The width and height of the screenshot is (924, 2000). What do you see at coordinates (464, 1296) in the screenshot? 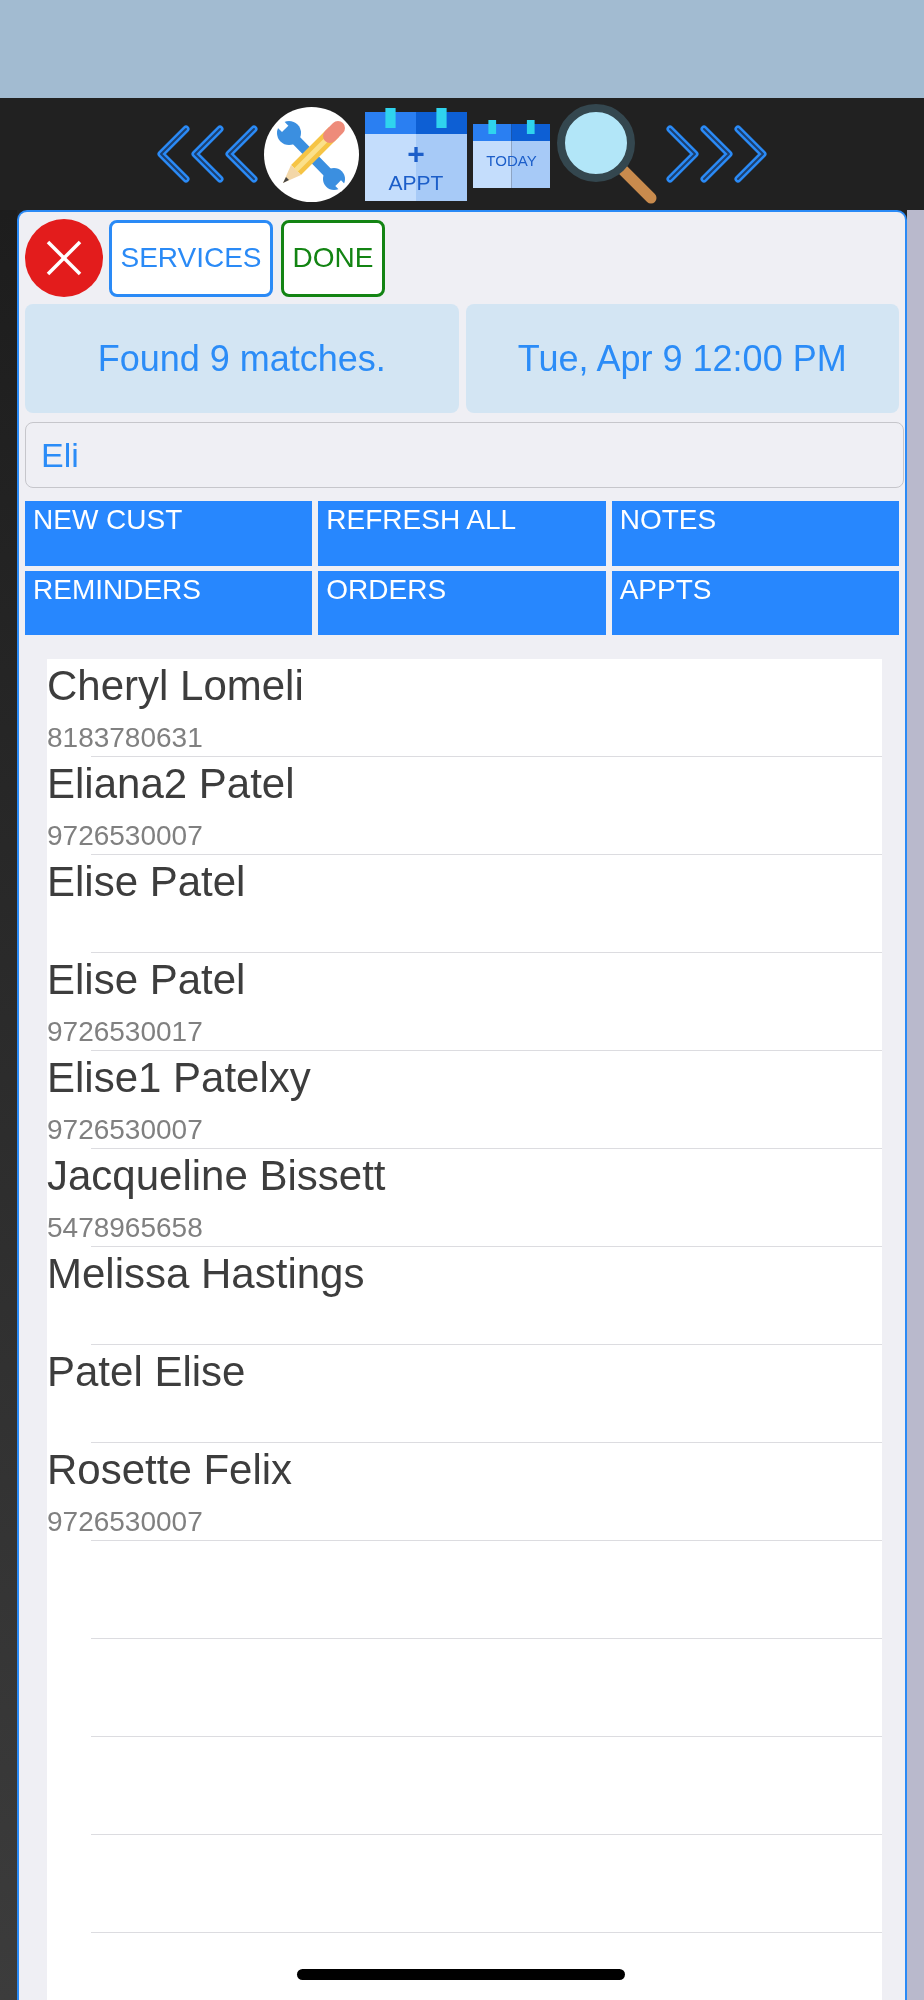
I see `customer-row: Melissa Hastings` at bounding box center [464, 1296].